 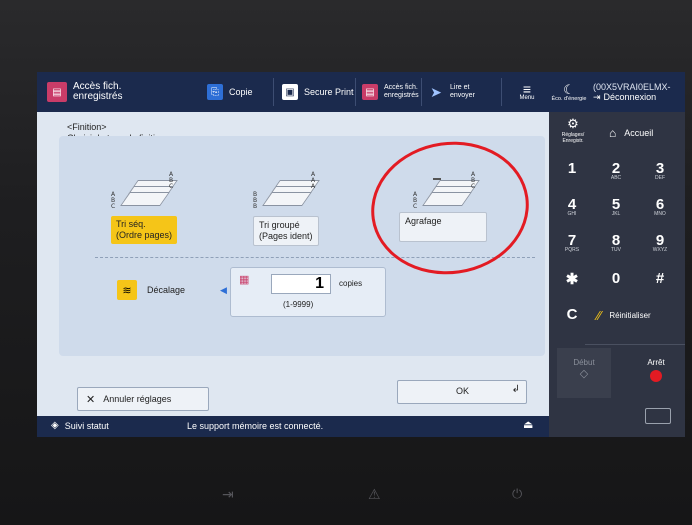 I want to click on key-9-sub: WXYZ, so click(x=660, y=250).